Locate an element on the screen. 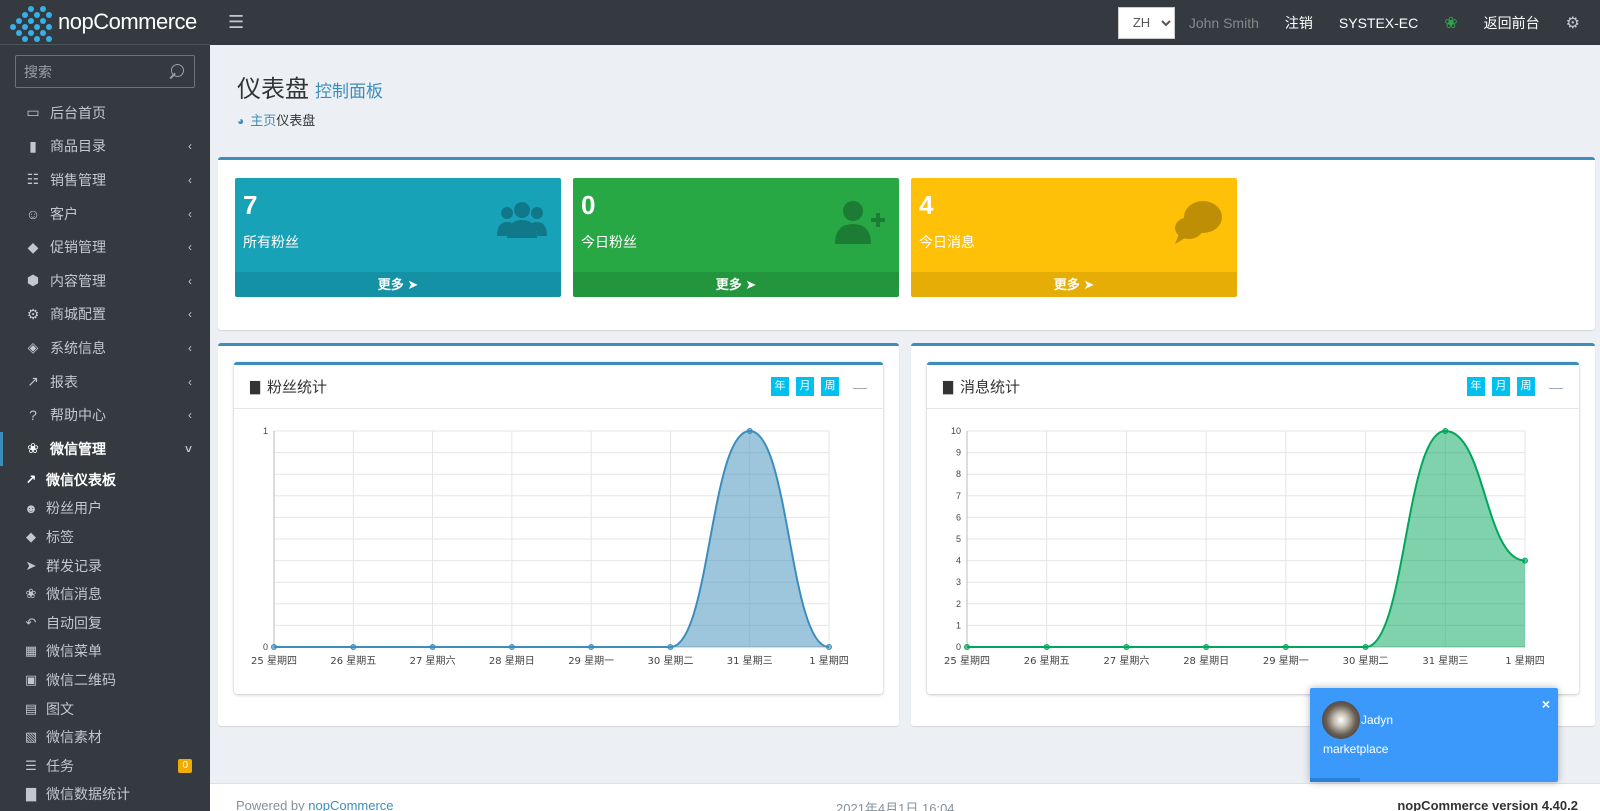  sidebar-item: ◆ 促销管理 ‹ is located at coordinates (105, 247).